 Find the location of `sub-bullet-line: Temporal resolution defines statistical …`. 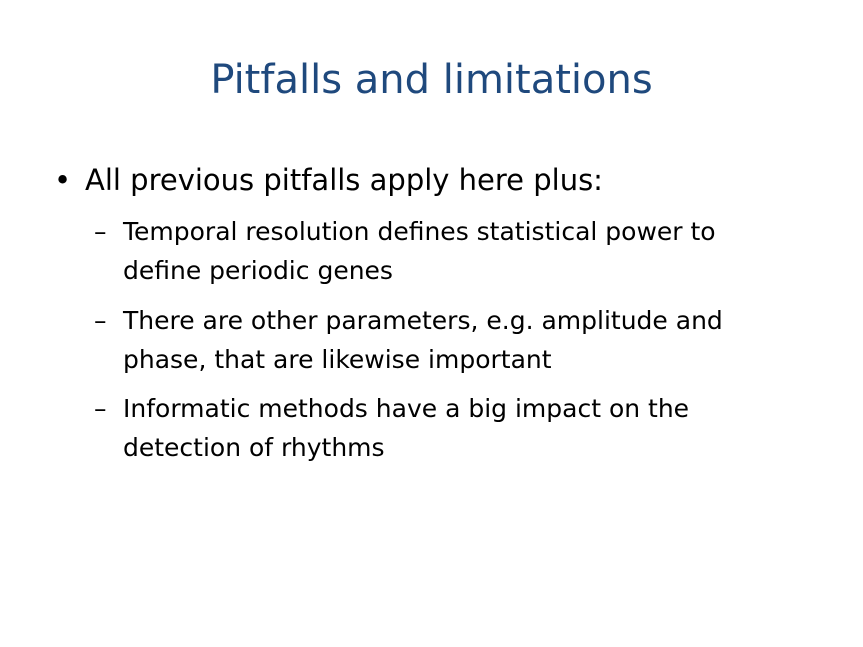

sub-bullet-line: Temporal resolution defines statistical … is located at coordinates (419, 231).